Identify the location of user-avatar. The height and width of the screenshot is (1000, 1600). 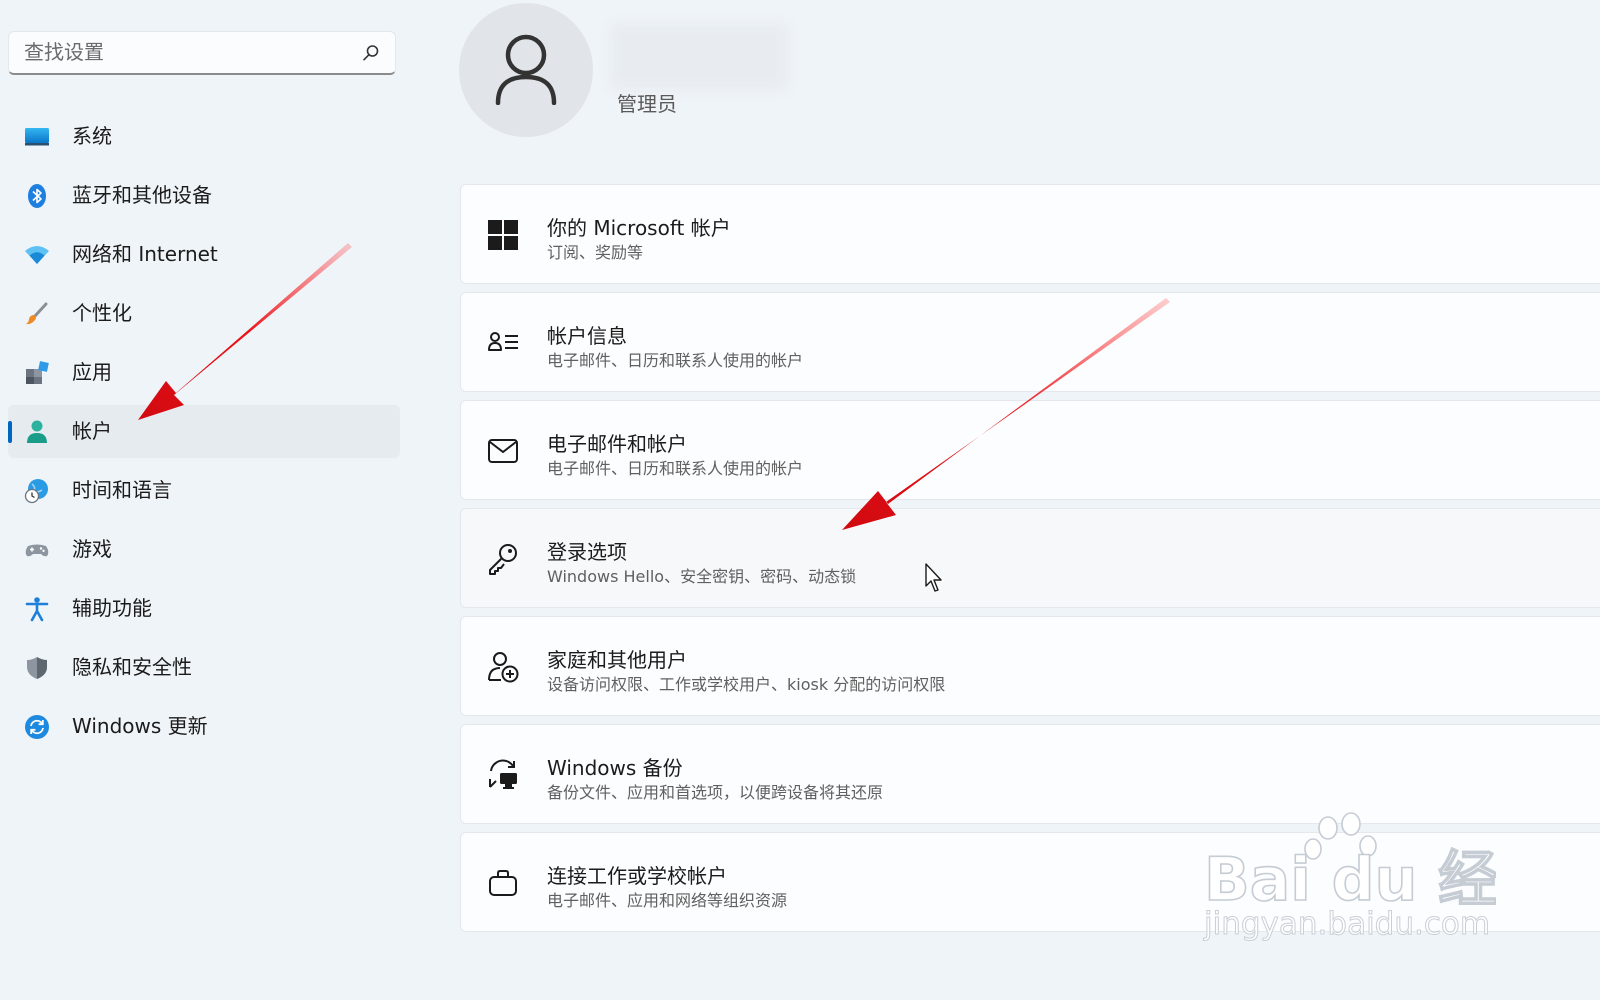
(526, 70).